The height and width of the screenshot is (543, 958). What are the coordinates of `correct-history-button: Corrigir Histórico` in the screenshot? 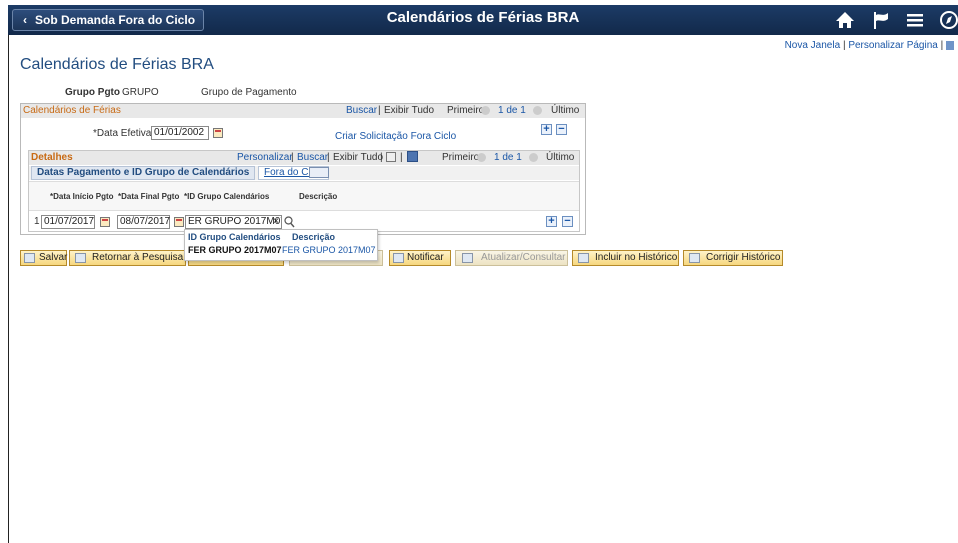 It's located at (733, 258).